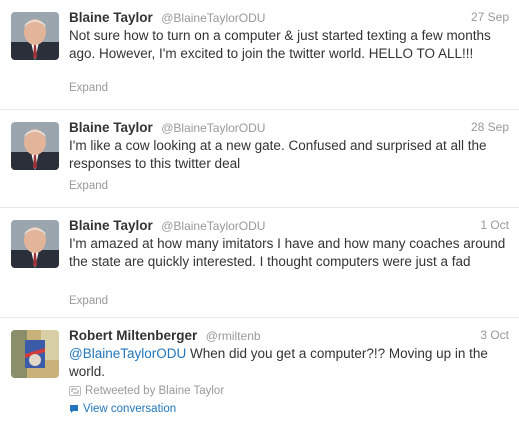  Describe the element at coordinates (127, 353) in the screenshot. I see `mention-link: @BlaineTaylorODU` at that location.